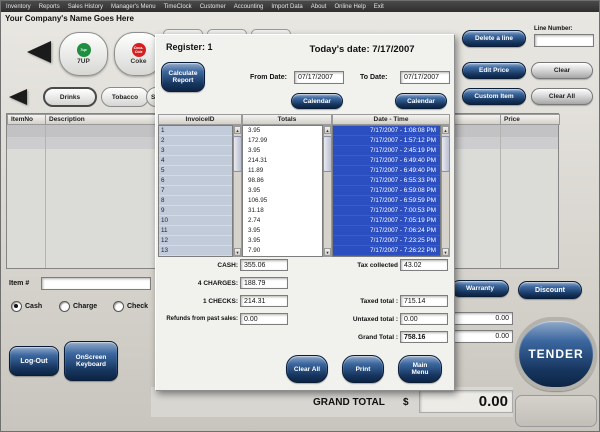 The image size is (600, 432). What do you see at coordinates (349, 7) in the screenshot?
I see `menu-item: Online Help` at bounding box center [349, 7].